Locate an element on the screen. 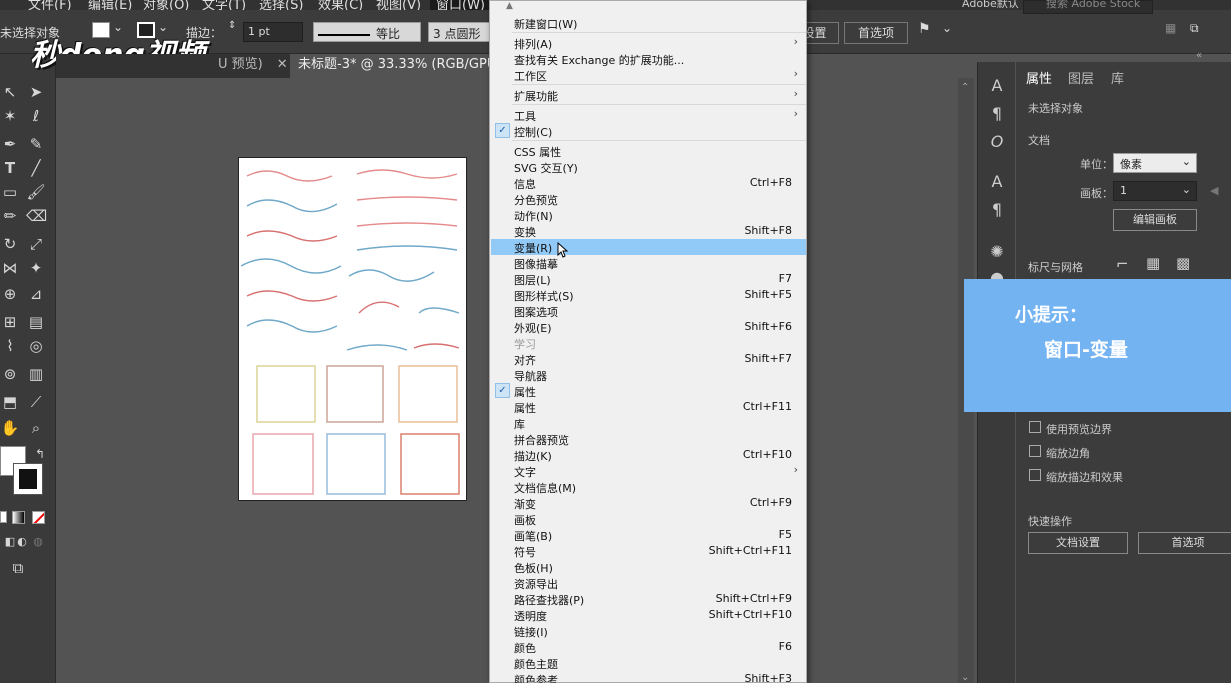  menu-item: 符号 Shift+Ctrl+F11 is located at coordinates (648, 551).